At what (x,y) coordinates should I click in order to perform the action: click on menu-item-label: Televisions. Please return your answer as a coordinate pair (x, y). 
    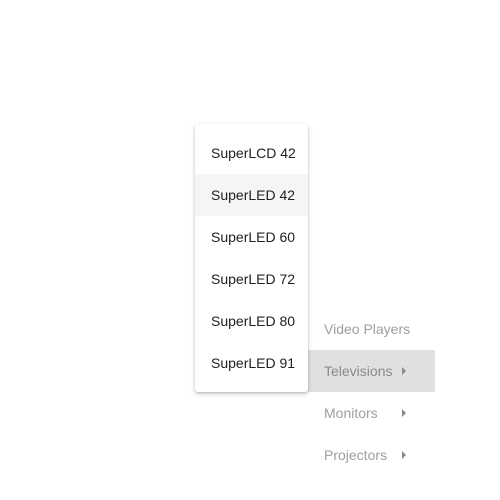
    Looking at the image, I should click on (358, 371).